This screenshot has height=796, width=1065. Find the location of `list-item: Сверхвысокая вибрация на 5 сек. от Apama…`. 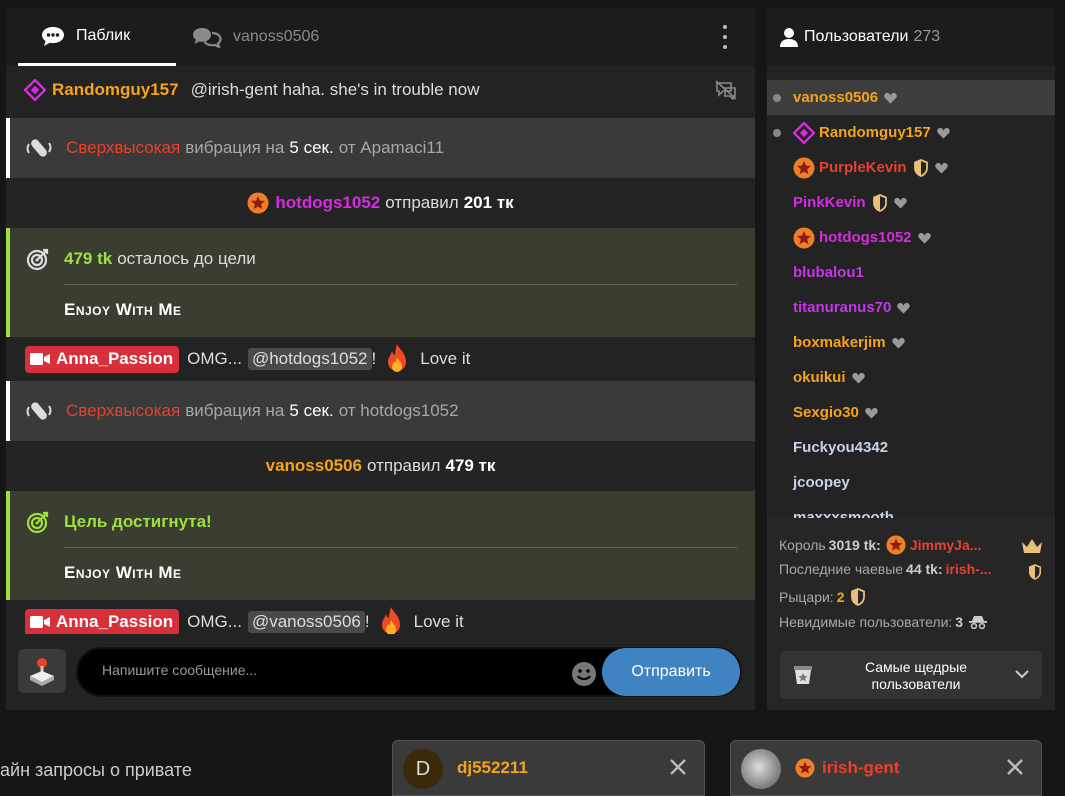

list-item: Сверхвысокая вибрация на 5 сек. от Apama… is located at coordinates (380, 148).